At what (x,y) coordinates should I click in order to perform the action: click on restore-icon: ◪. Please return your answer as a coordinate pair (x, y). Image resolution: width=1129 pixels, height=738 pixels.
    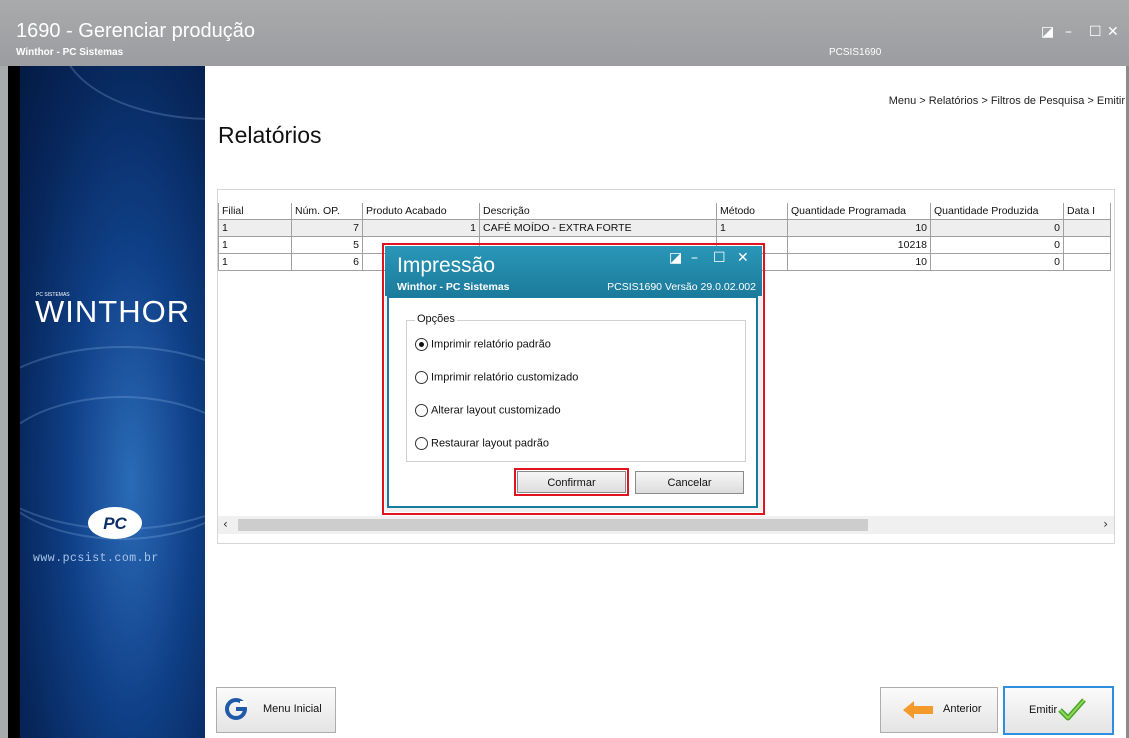
    Looking at the image, I should click on (1047, 32).